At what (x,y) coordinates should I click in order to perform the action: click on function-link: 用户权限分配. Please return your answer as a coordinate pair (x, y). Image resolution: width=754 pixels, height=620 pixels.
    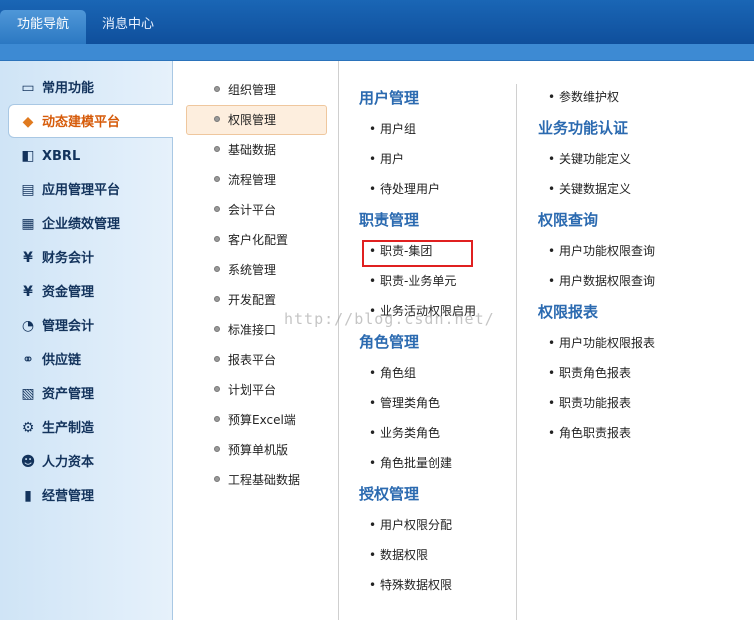
    Looking at the image, I should click on (410, 525).